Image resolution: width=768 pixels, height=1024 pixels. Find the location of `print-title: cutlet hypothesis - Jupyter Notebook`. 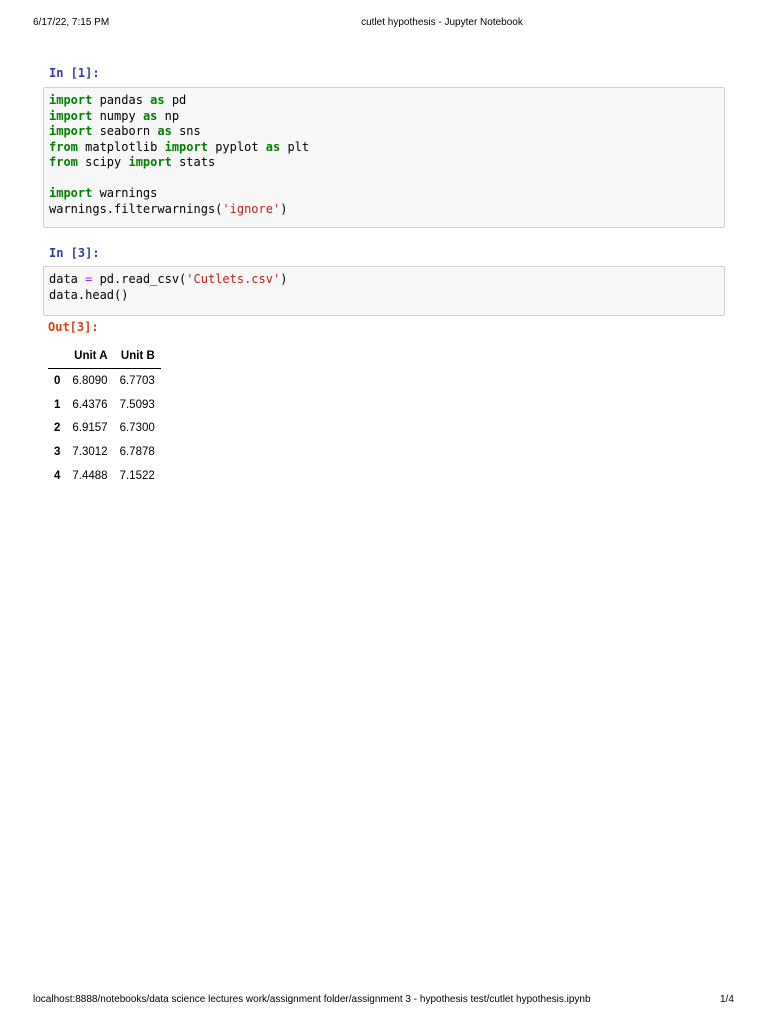

print-title: cutlet hypothesis - Jupyter Notebook is located at coordinates (442, 22).